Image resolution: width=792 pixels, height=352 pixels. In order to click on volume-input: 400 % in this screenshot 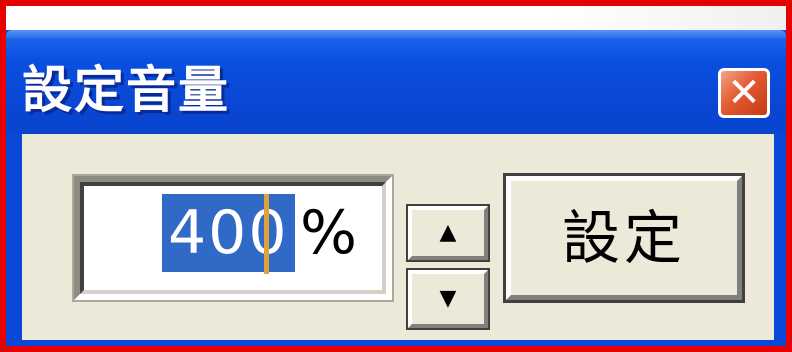, I will do `click(233, 238)`.